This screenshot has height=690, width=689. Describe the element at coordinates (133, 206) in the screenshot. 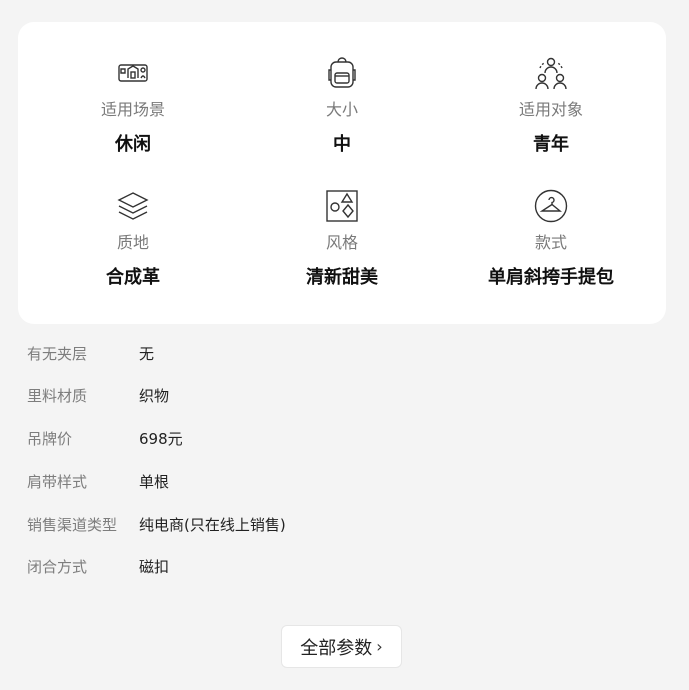

I see `layers-icon` at that location.